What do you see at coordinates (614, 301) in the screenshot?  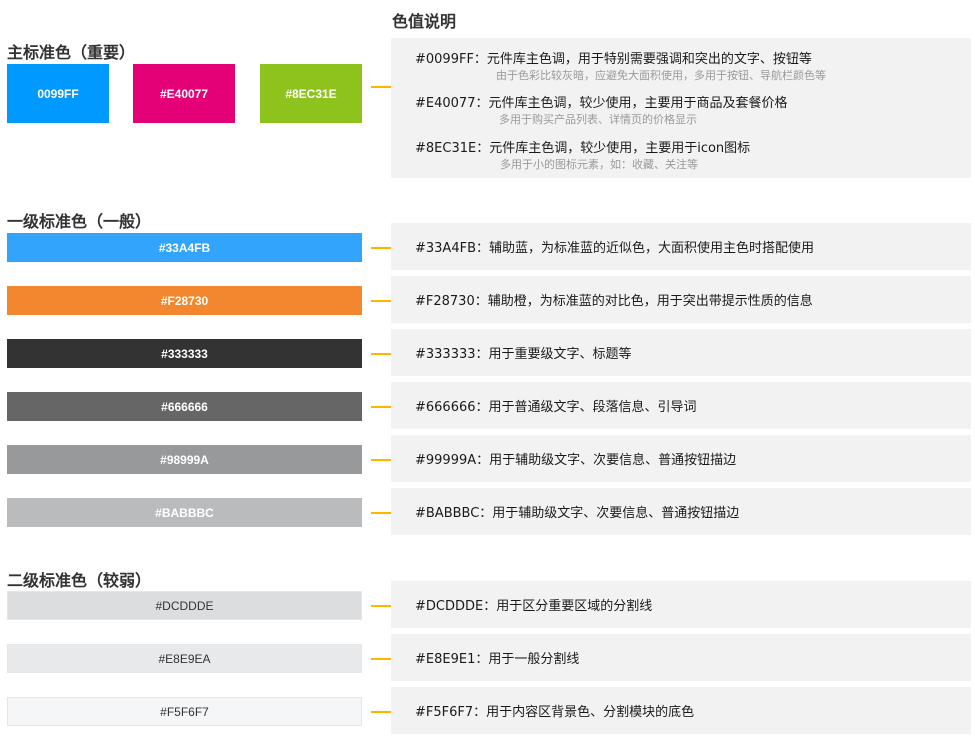 I see `description-text: #F28730：辅助橙，为标准蓝的对比色，用于突出带提示性质的信息` at bounding box center [614, 301].